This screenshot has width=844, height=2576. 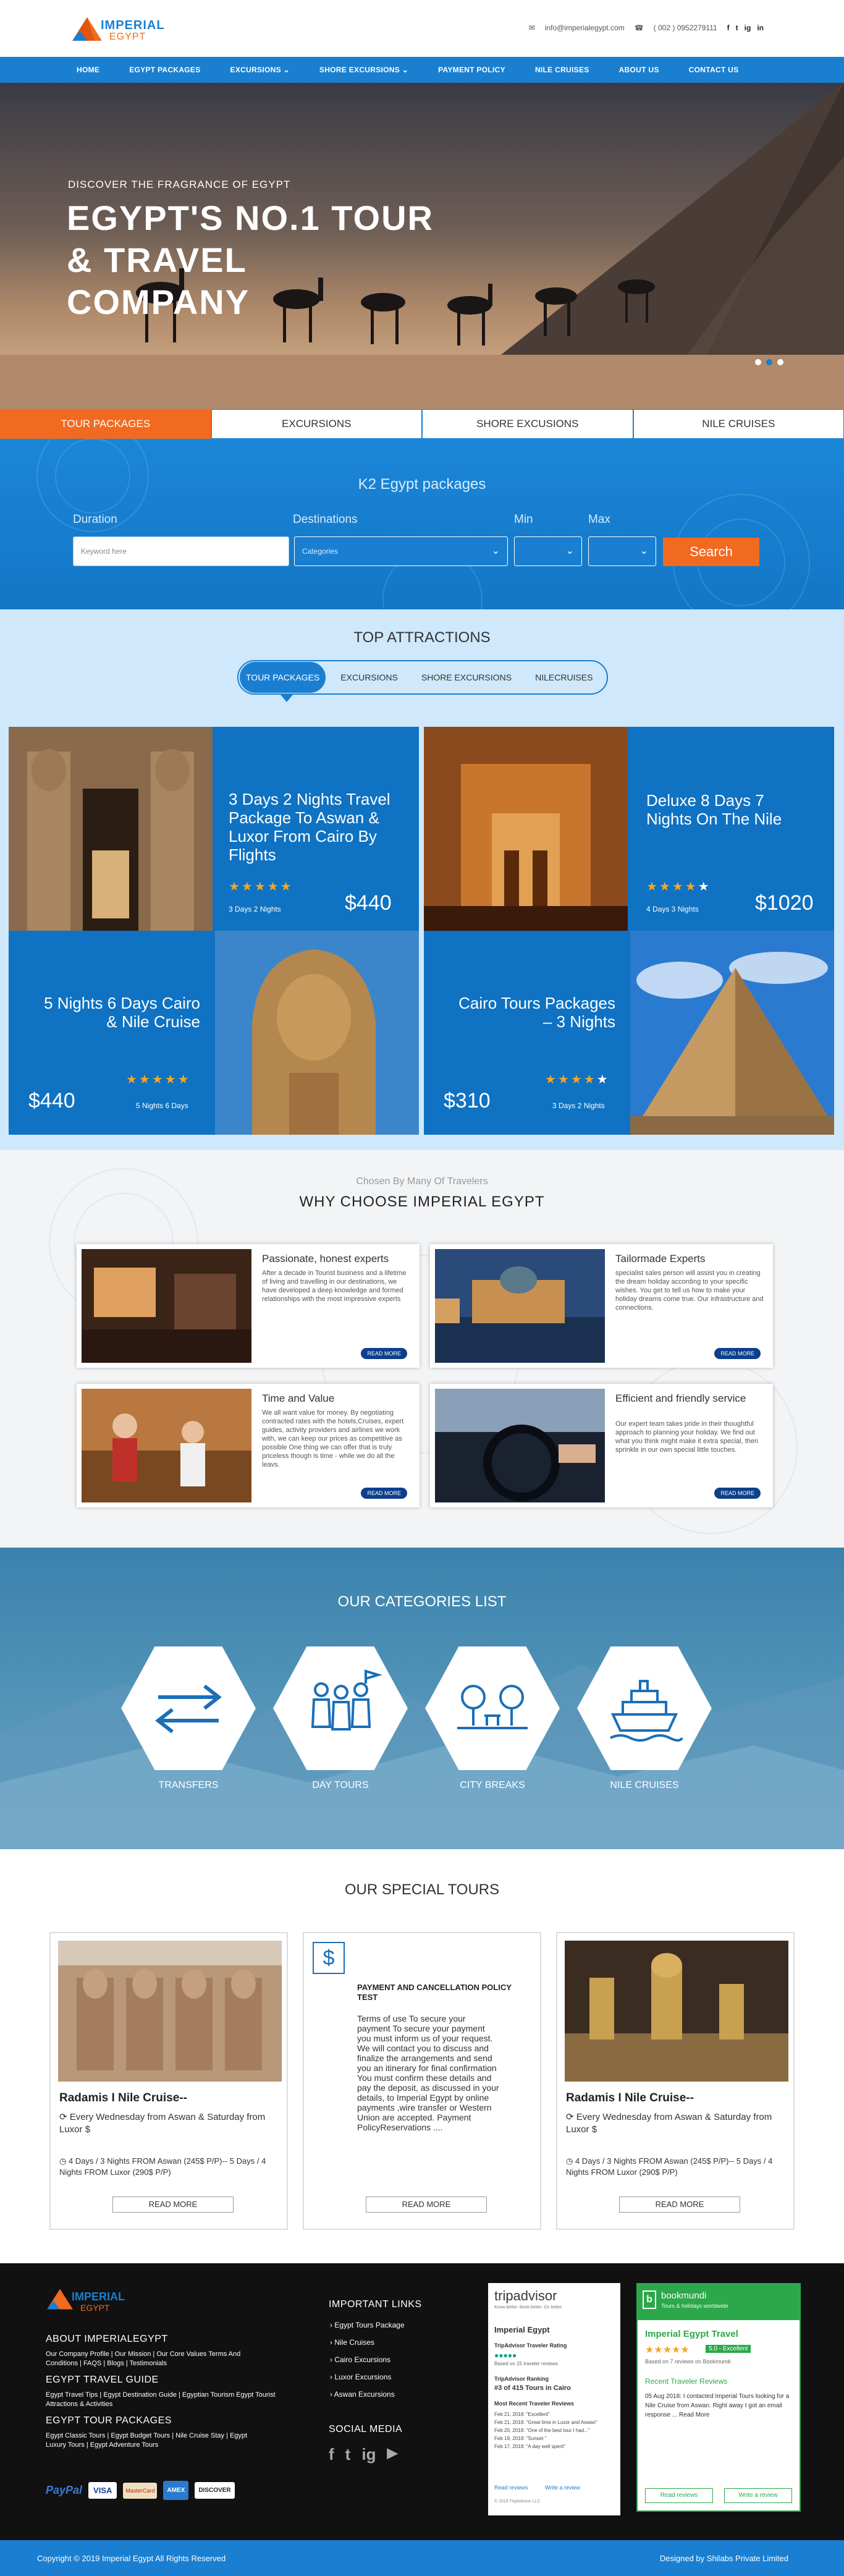 What do you see at coordinates (679, 2495) in the screenshot?
I see `bm-read-reviews: Read reviews` at bounding box center [679, 2495].